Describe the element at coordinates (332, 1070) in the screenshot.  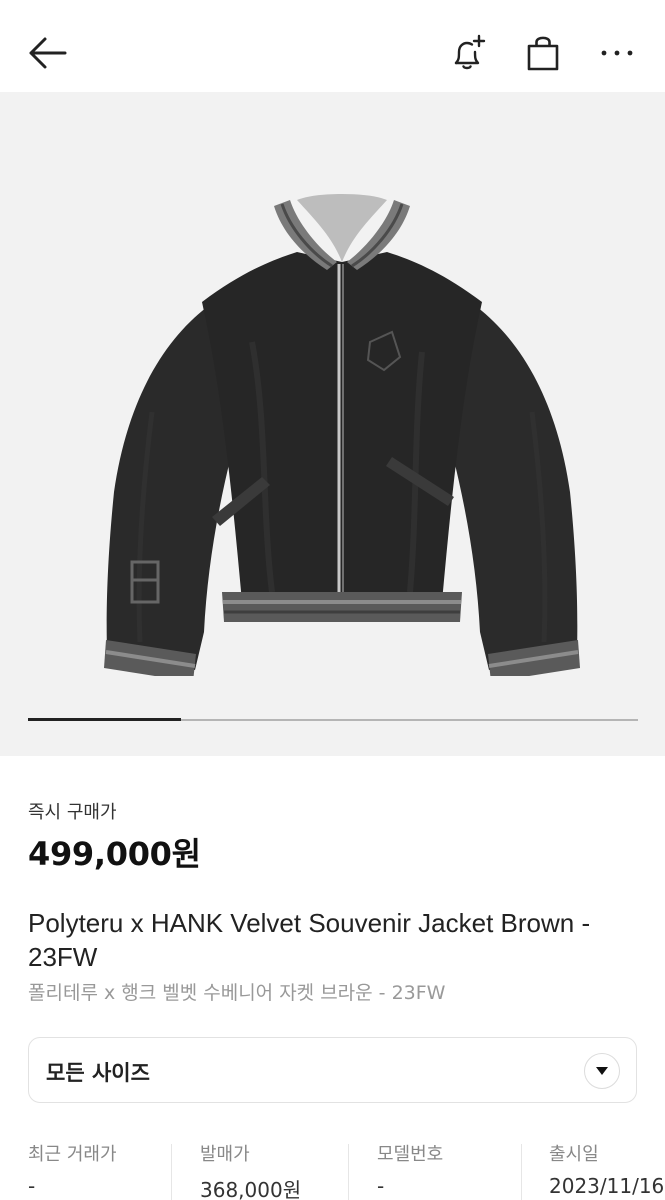
I see `size-select: 모든 사이즈` at that location.